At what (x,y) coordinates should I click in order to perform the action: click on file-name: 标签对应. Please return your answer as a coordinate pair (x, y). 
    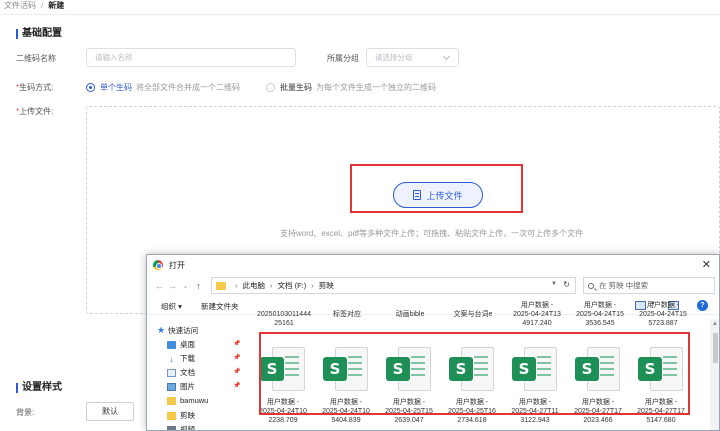
    Looking at the image, I should click on (347, 314).